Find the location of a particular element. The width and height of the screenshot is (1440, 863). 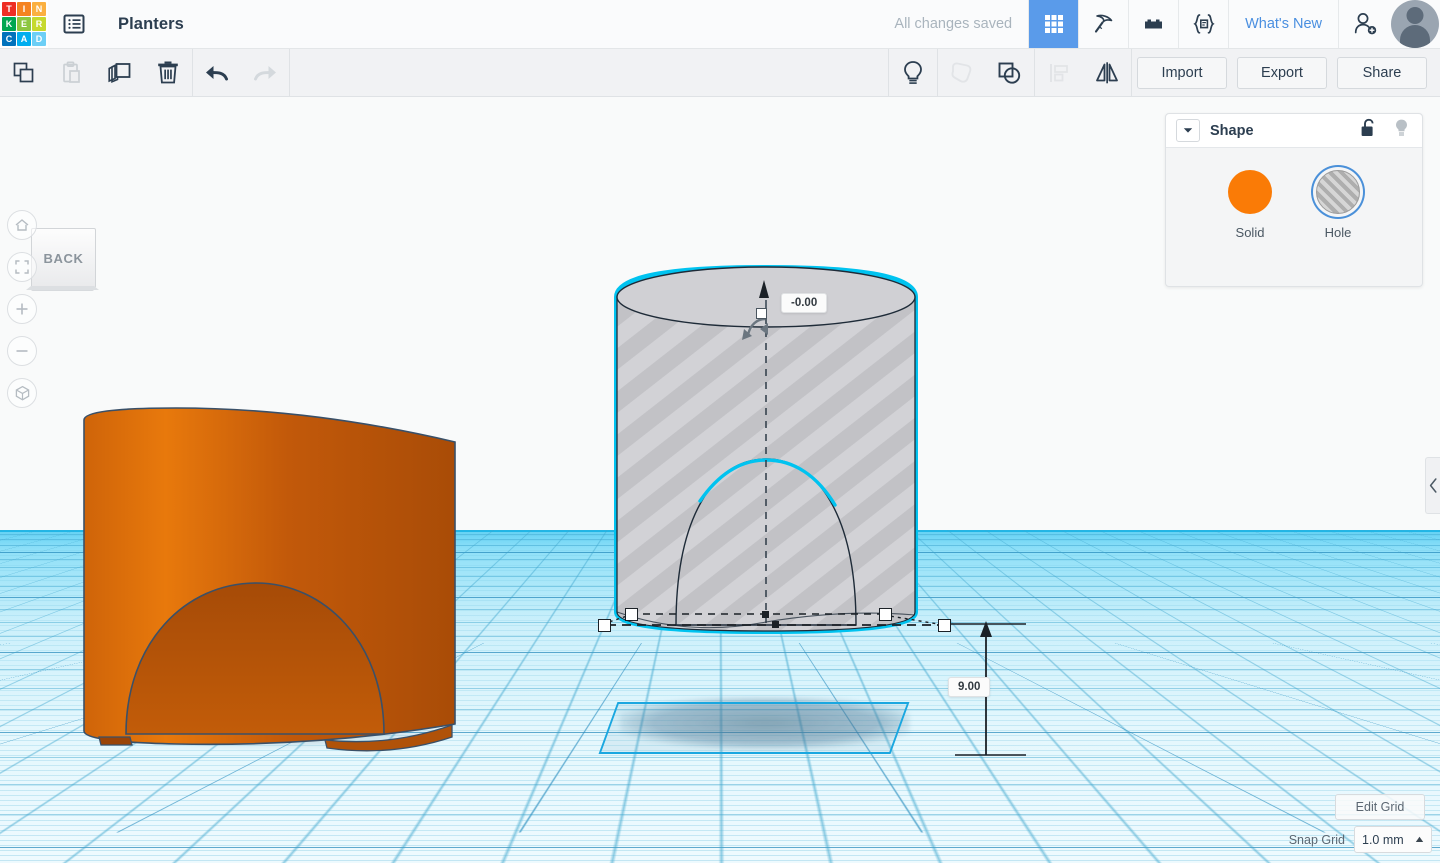

cube-icon is located at coordinates (22, 393).